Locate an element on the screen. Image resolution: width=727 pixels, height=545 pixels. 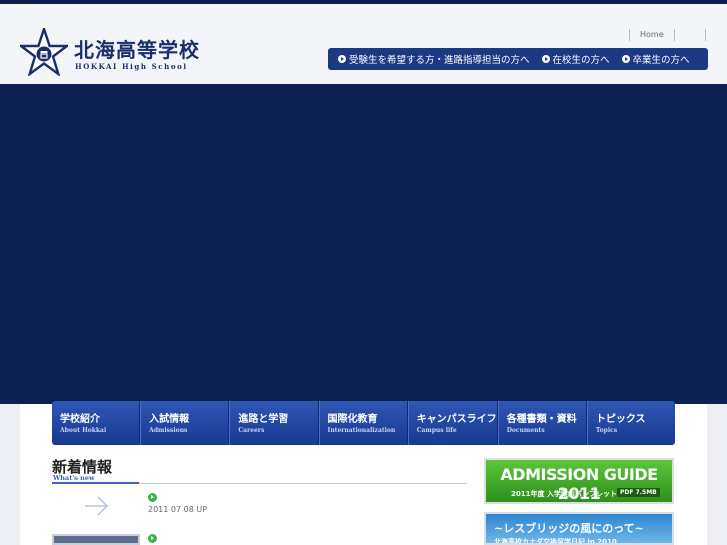
nav-sublabel: Campus life is located at coordinates (436, 430).